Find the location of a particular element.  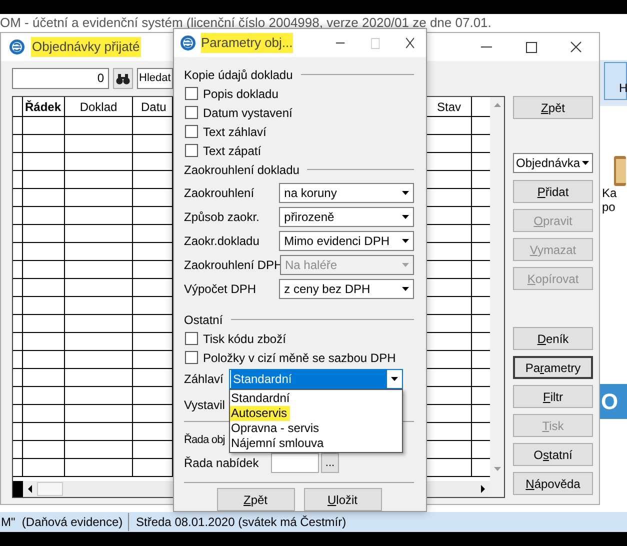

document-type-dropdown: Objednávka is located at coordinates (553, 163).